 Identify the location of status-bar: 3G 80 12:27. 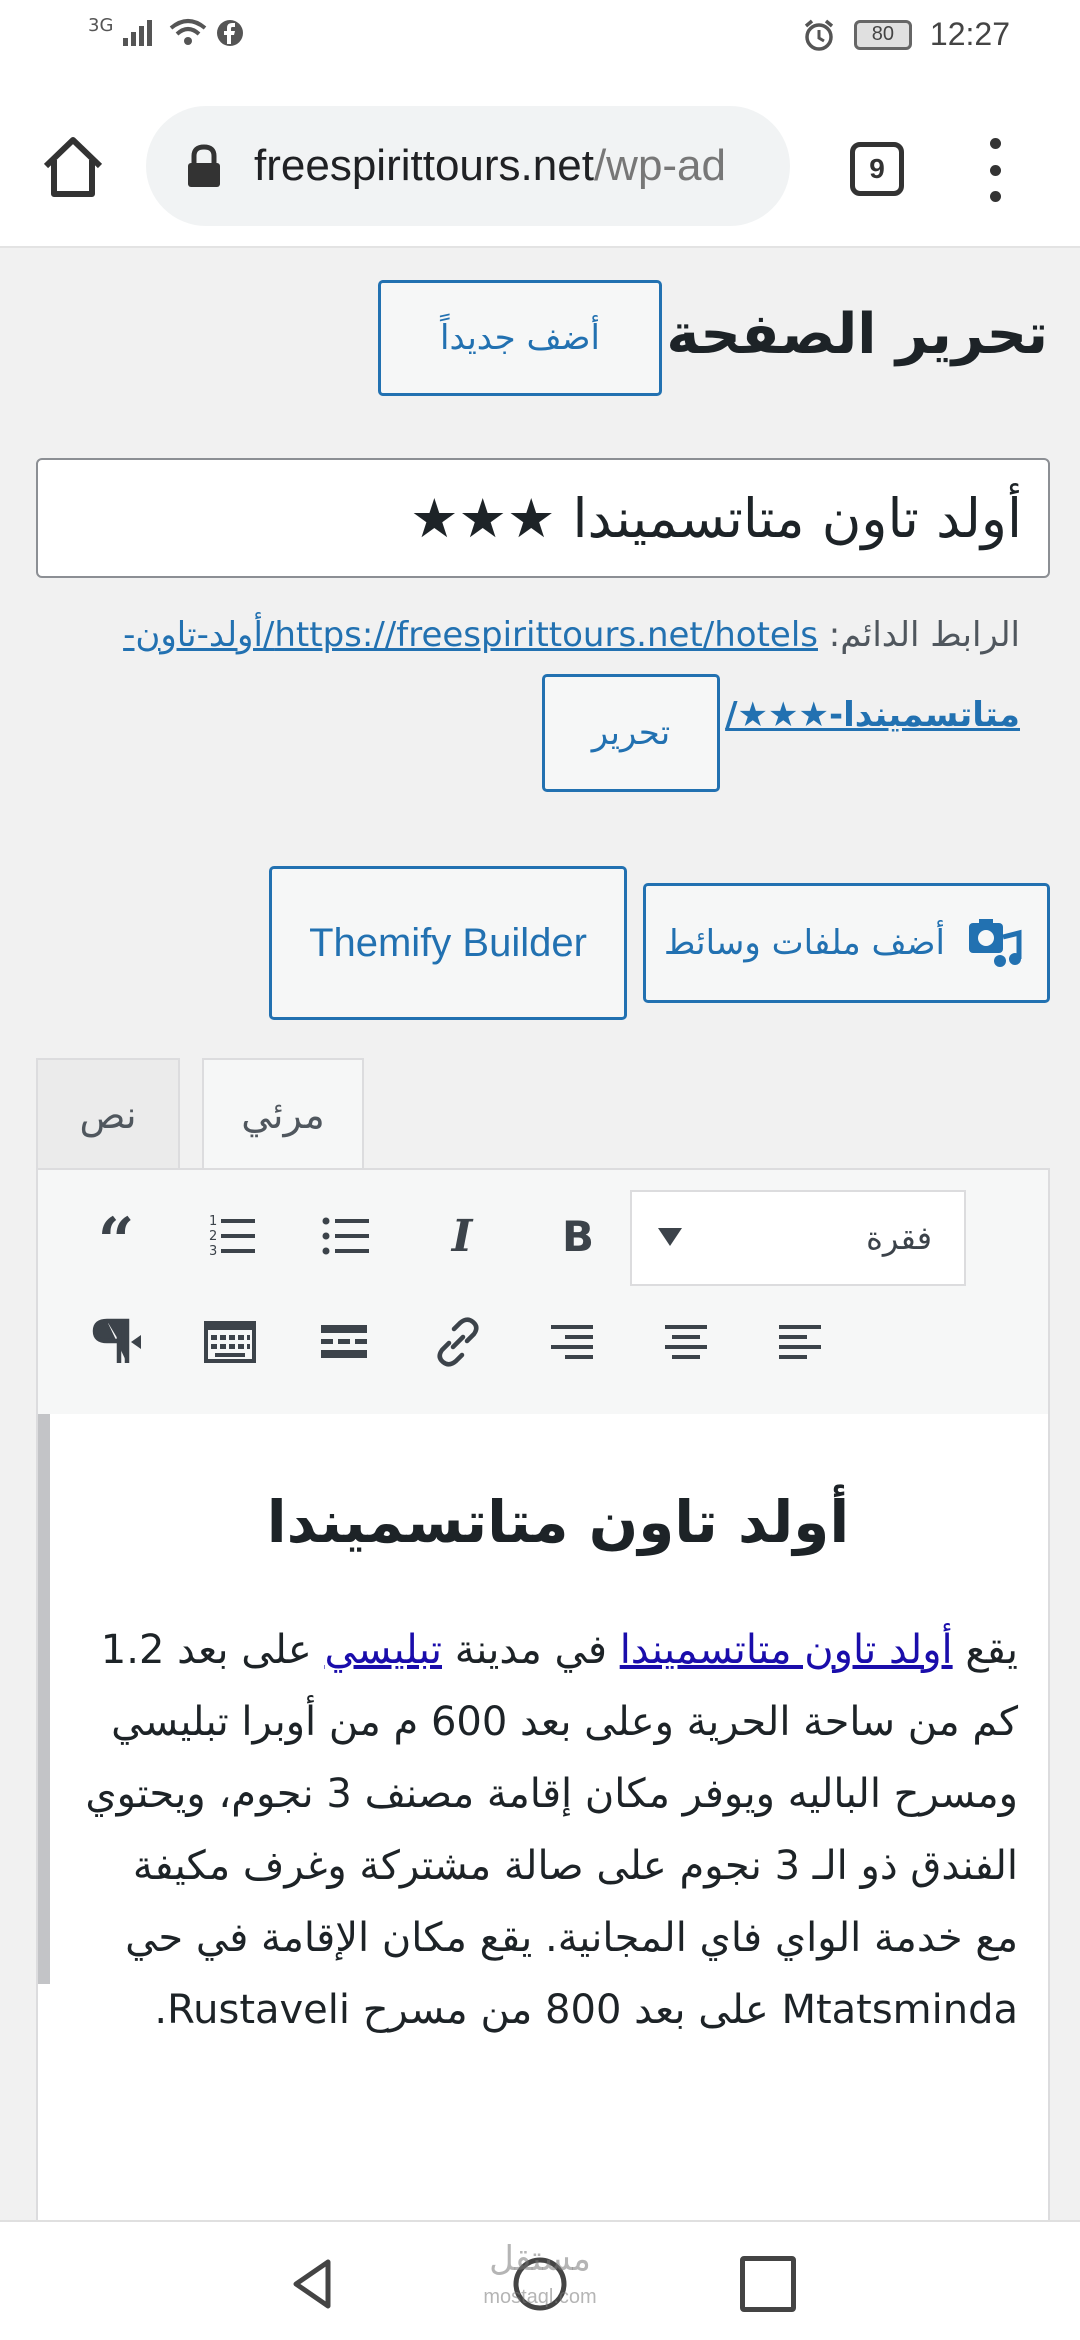
(540, 40).